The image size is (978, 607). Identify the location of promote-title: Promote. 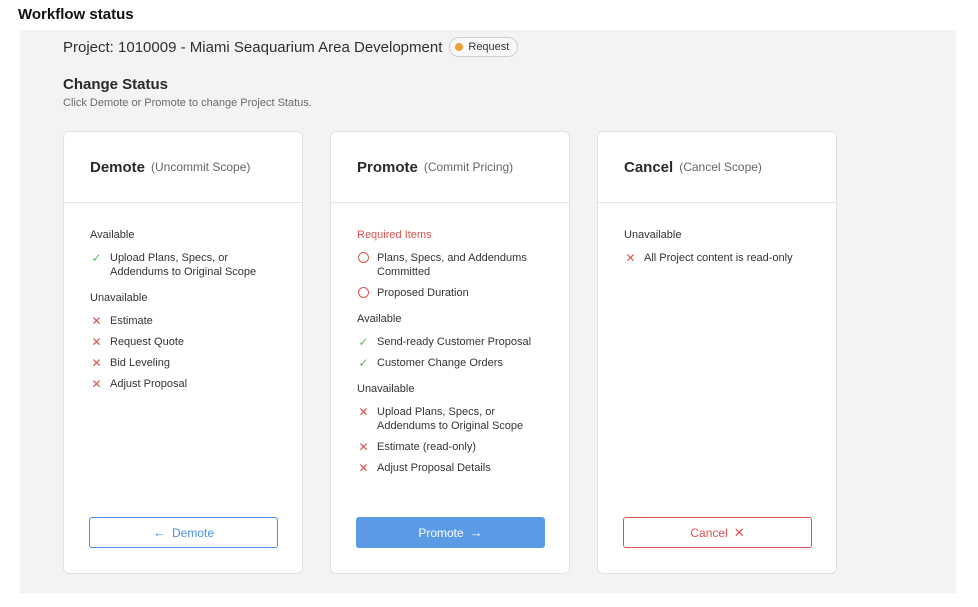
(387, 167).